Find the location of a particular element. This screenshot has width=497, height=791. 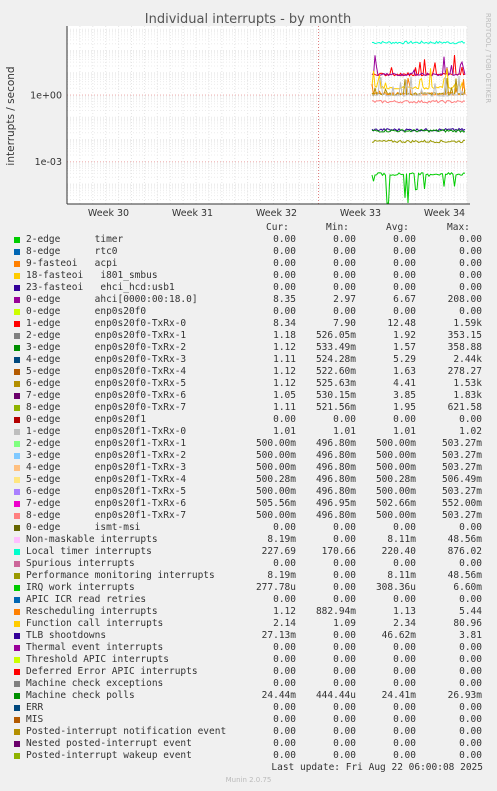

max-value: 26.93m is located at coordinates (464, 695).